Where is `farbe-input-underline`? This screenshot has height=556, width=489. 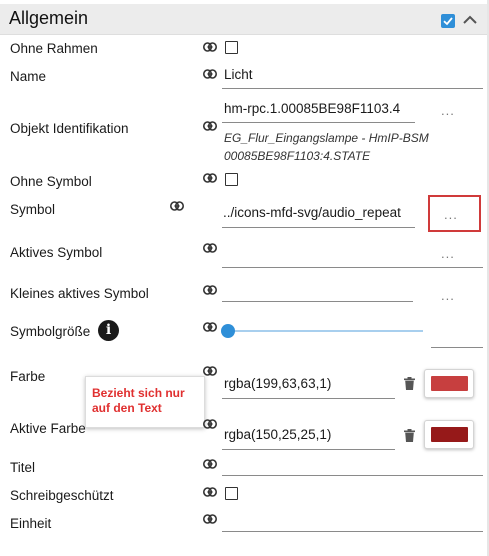 farbe-input-underline is located at coordinates (308, 398).